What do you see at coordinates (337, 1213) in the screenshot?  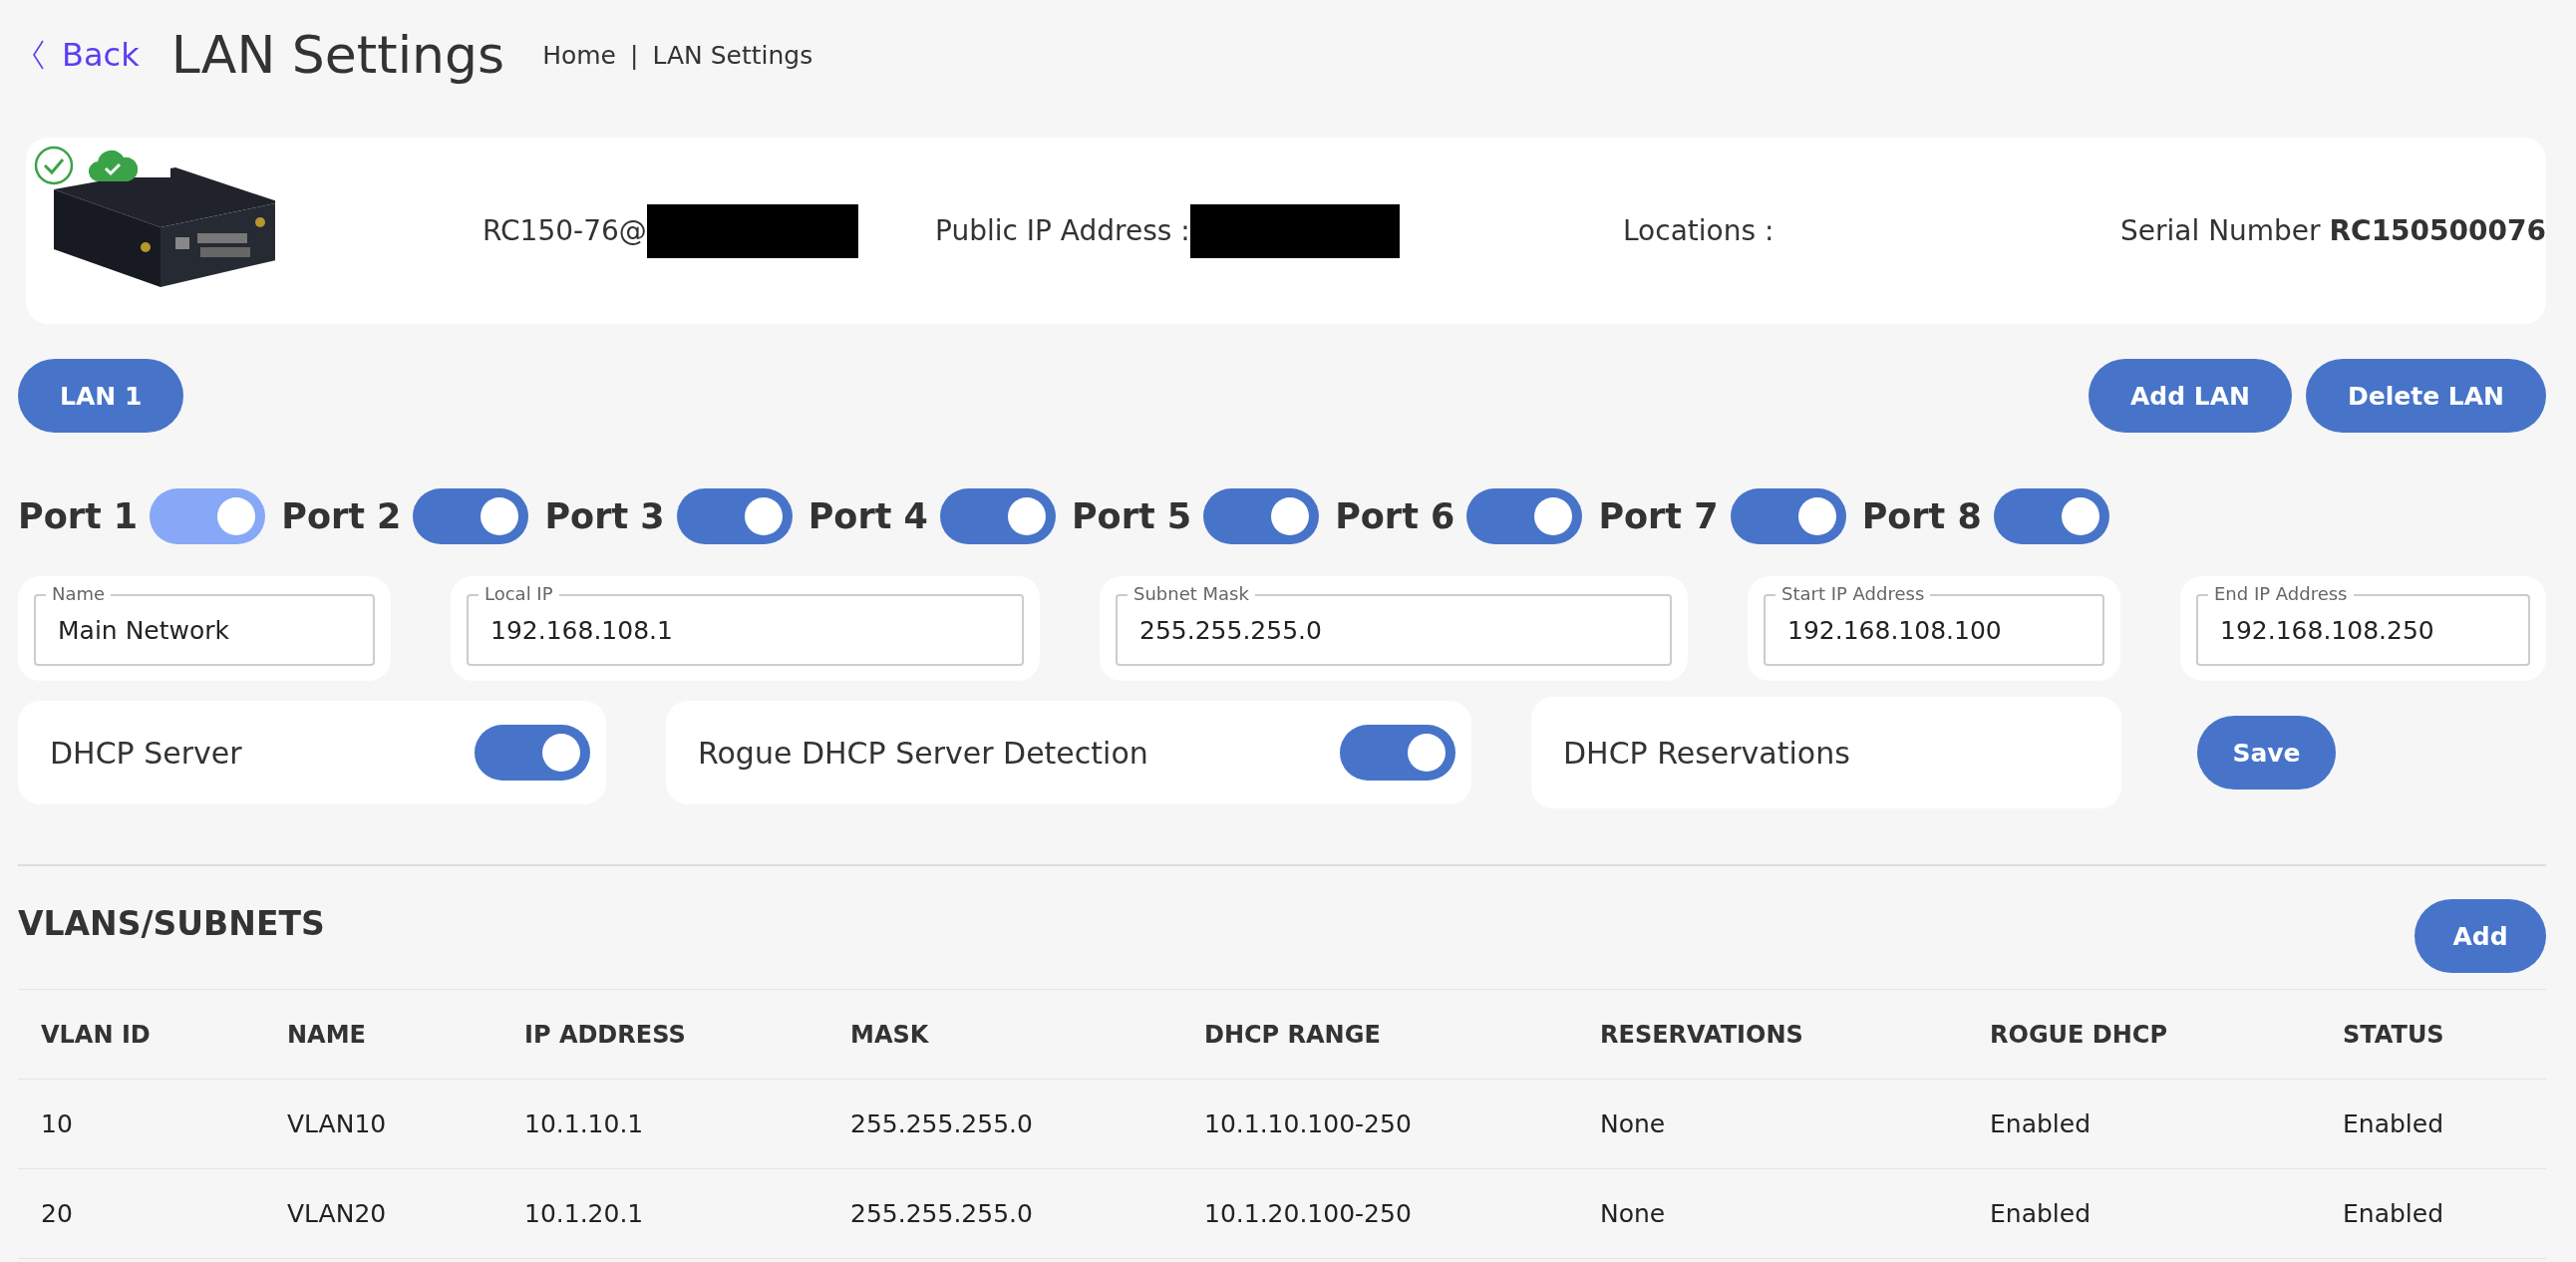 I see `table-cell-text: VLAN20` at bounding box center [337, 1213].